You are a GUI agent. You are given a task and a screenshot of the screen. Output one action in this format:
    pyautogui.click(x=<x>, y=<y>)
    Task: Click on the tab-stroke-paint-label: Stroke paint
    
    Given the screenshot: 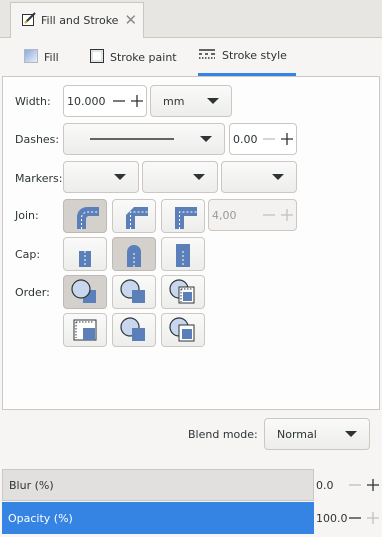 What is the action you would take?
    pyautogui.click(x=143, y=57)
    